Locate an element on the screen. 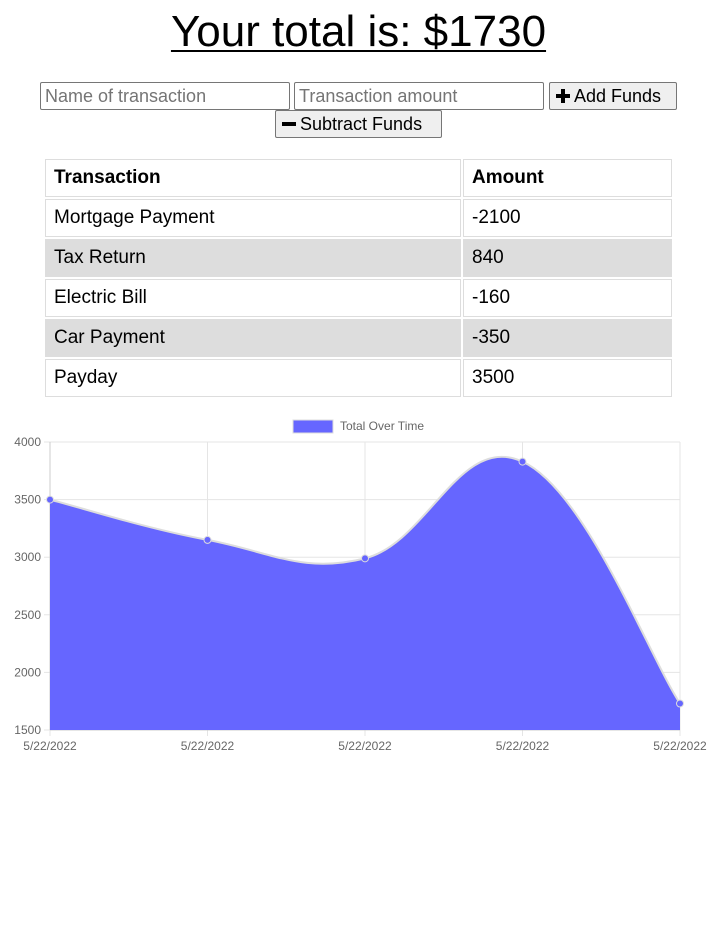 Image resolution: width=717 pixels, height=929 pixels. add-funds-label: Add Funds is located at coordinates (618, 95).